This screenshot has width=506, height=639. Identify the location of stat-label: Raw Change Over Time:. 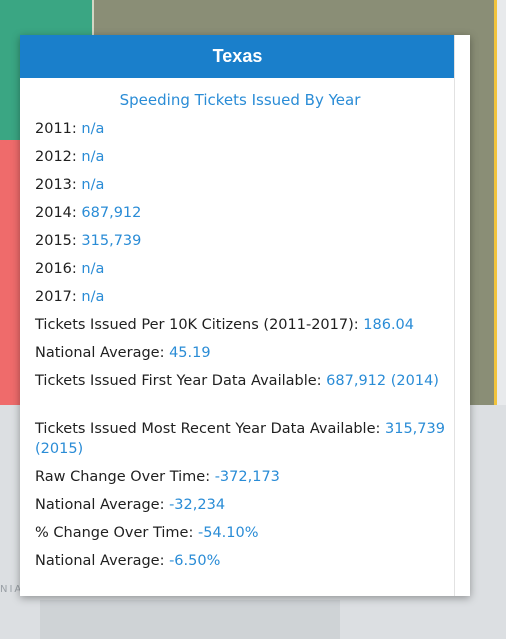
(123, 477).